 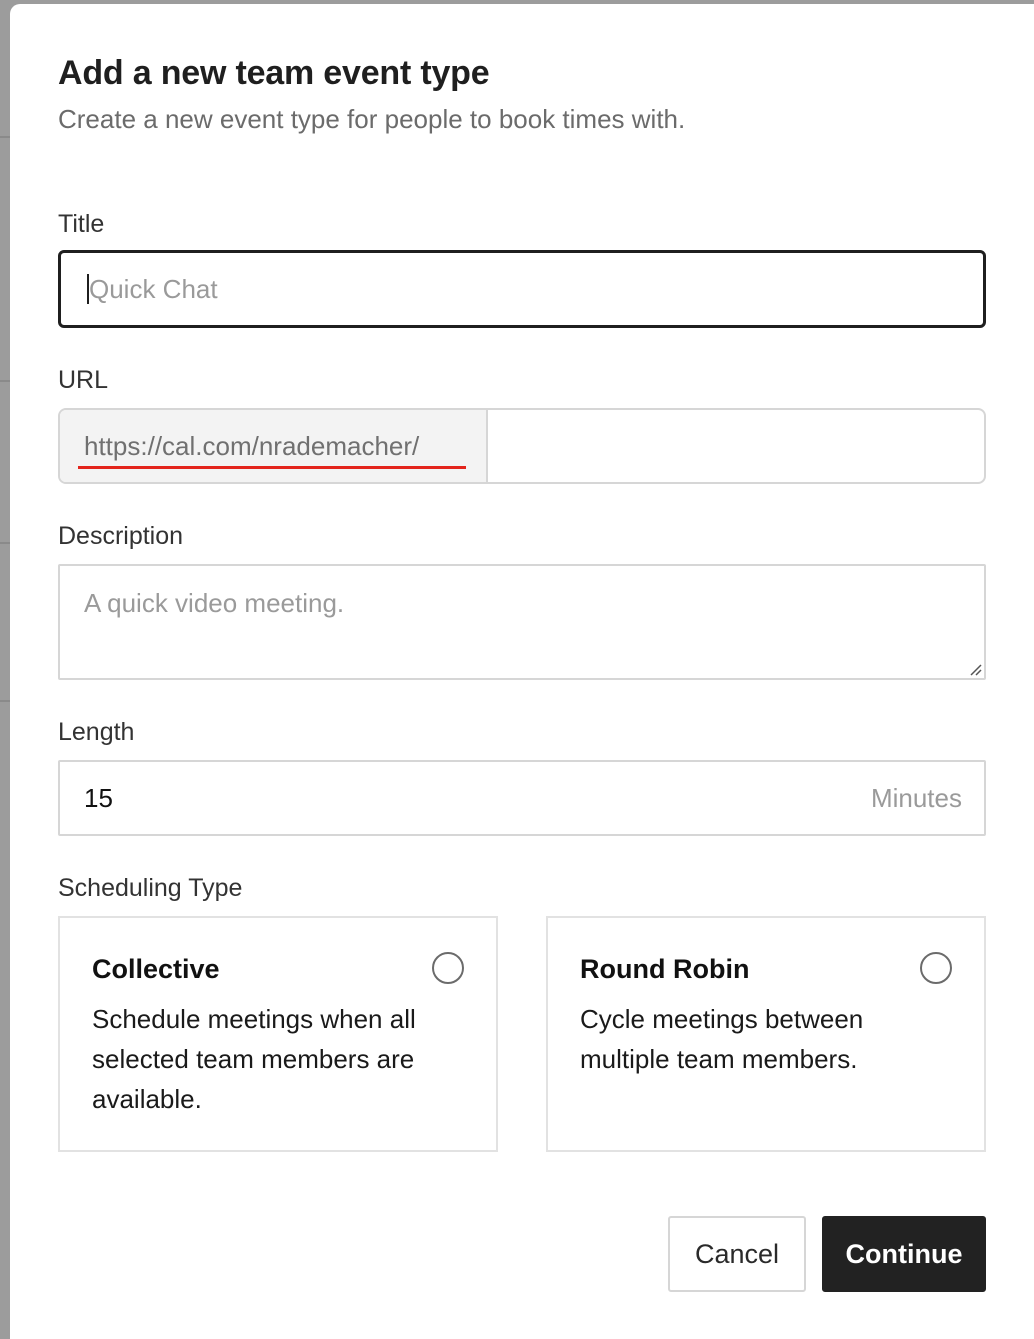 What do you see at coordinates (904, 1254) in the screenshot?
I see `continue-button: Continue` at bounding box center [904, 1254].